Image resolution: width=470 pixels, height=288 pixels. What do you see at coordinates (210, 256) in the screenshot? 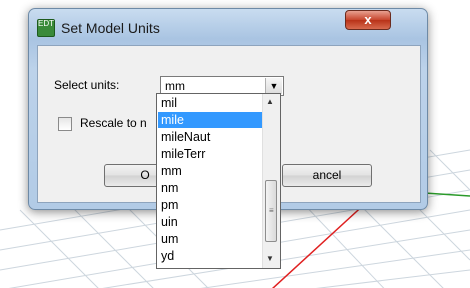
I see `list-item: yd` at bounding box center [210, 256].